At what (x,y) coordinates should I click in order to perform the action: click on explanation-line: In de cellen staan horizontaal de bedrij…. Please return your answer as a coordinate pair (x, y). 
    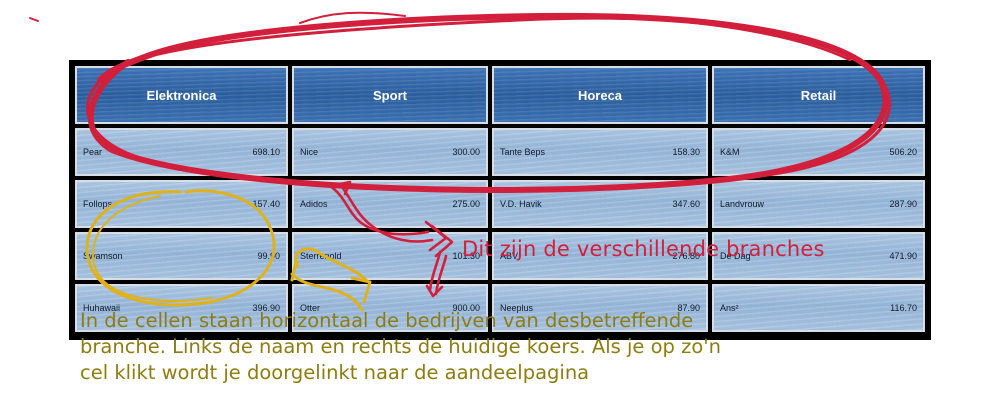
    Looking at the image, I should click on (387, 320).